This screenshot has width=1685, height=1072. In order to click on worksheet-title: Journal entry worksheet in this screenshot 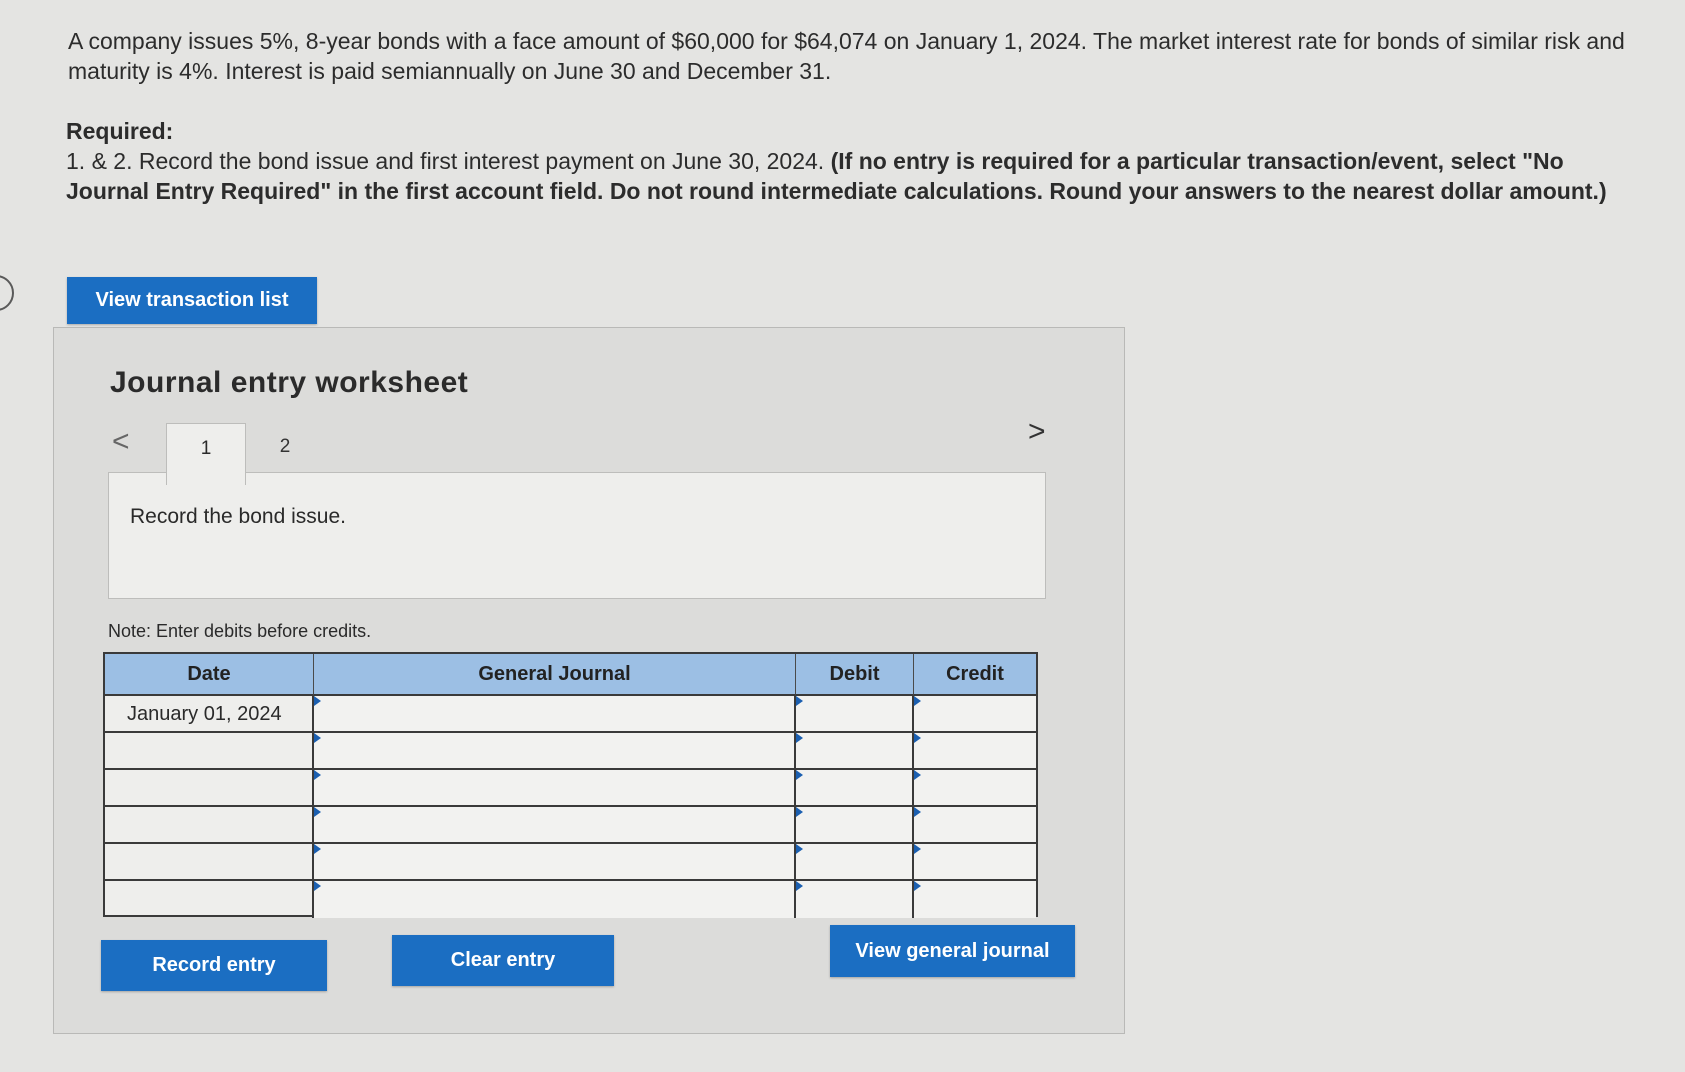, I will do `click(289, 382)`.